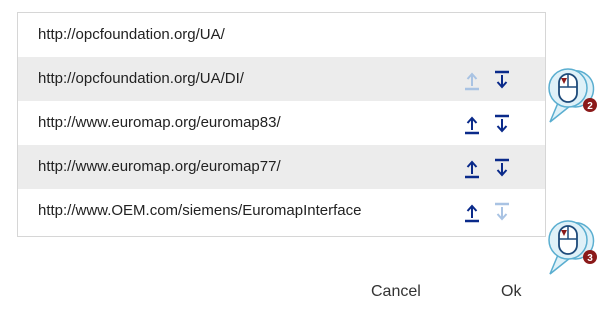 The image size is (611, 311). What do you see at coordinates (131, 34) in the screenshot?
I see `namespace-url: http://opcfoundation.org/UA/` at bounding box center [131, 34].